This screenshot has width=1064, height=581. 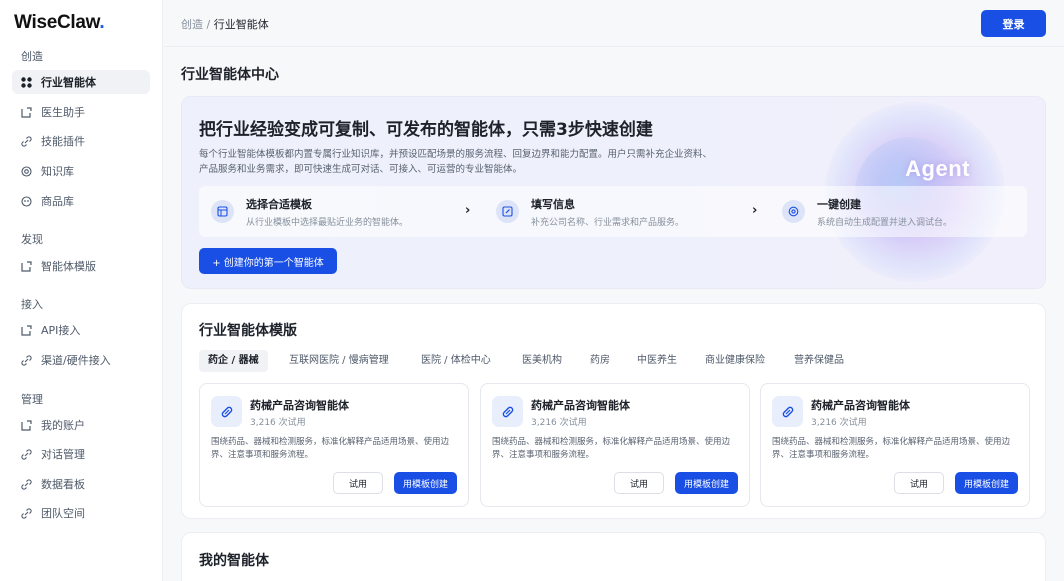 I want to click on hero-title: 把行业经验变成可复制、可发布的智能体，只需3步快速创建, so click(x=426, y=130).